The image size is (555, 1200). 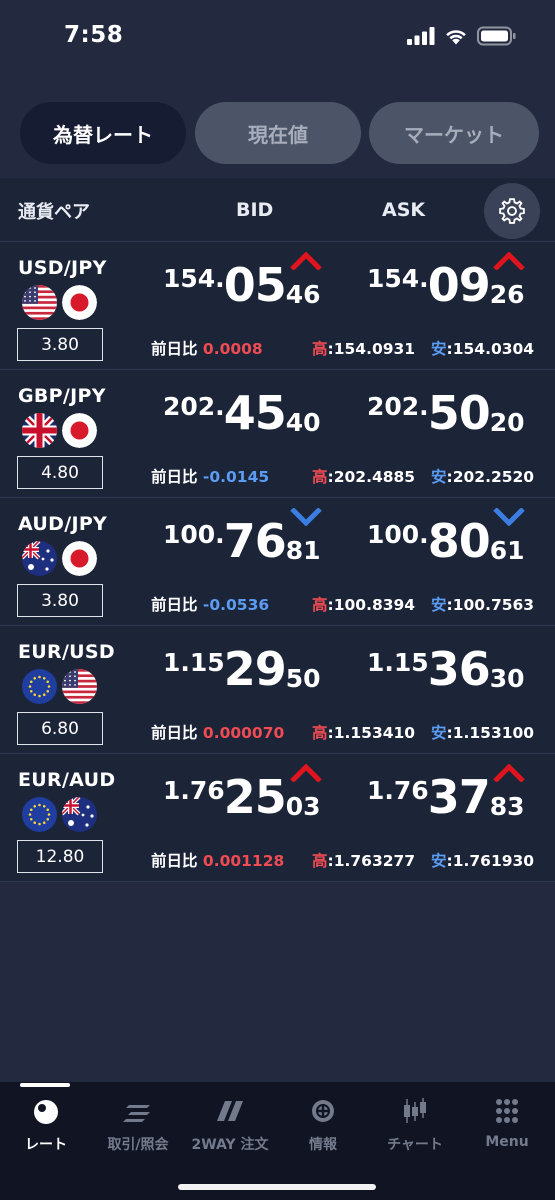 I want to click on change-value: 0.001128, so click(x=243, y=861).